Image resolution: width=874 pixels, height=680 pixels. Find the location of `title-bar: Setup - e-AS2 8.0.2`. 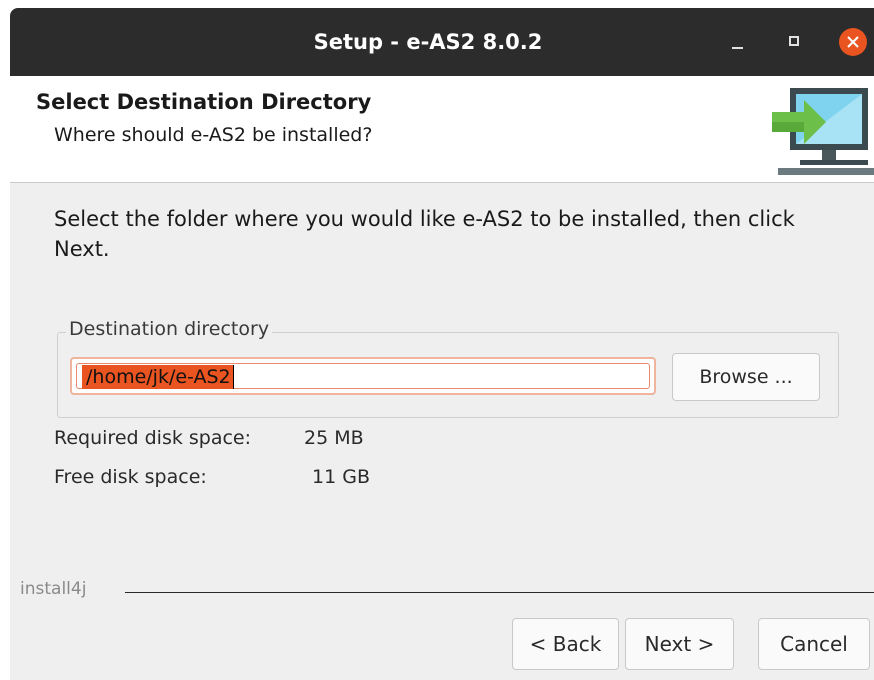

title-bar: Setup - e-AS2 8.0.2 is located at coordinates (442, 42).